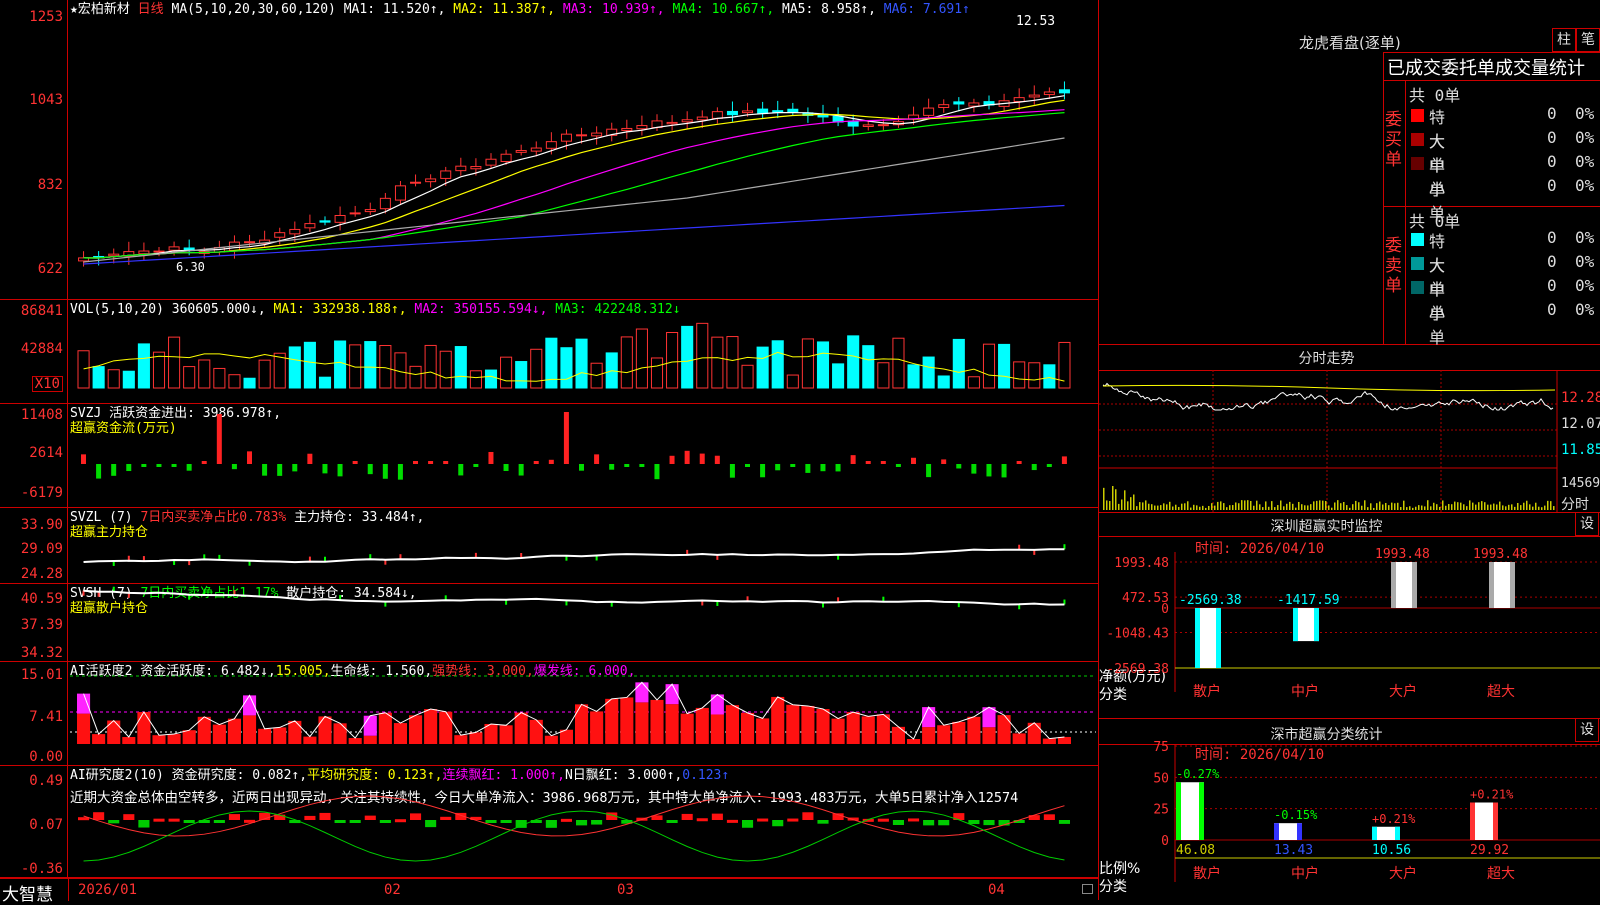  I want to click on classify-value-label: 29.92, so click(1489, 850).